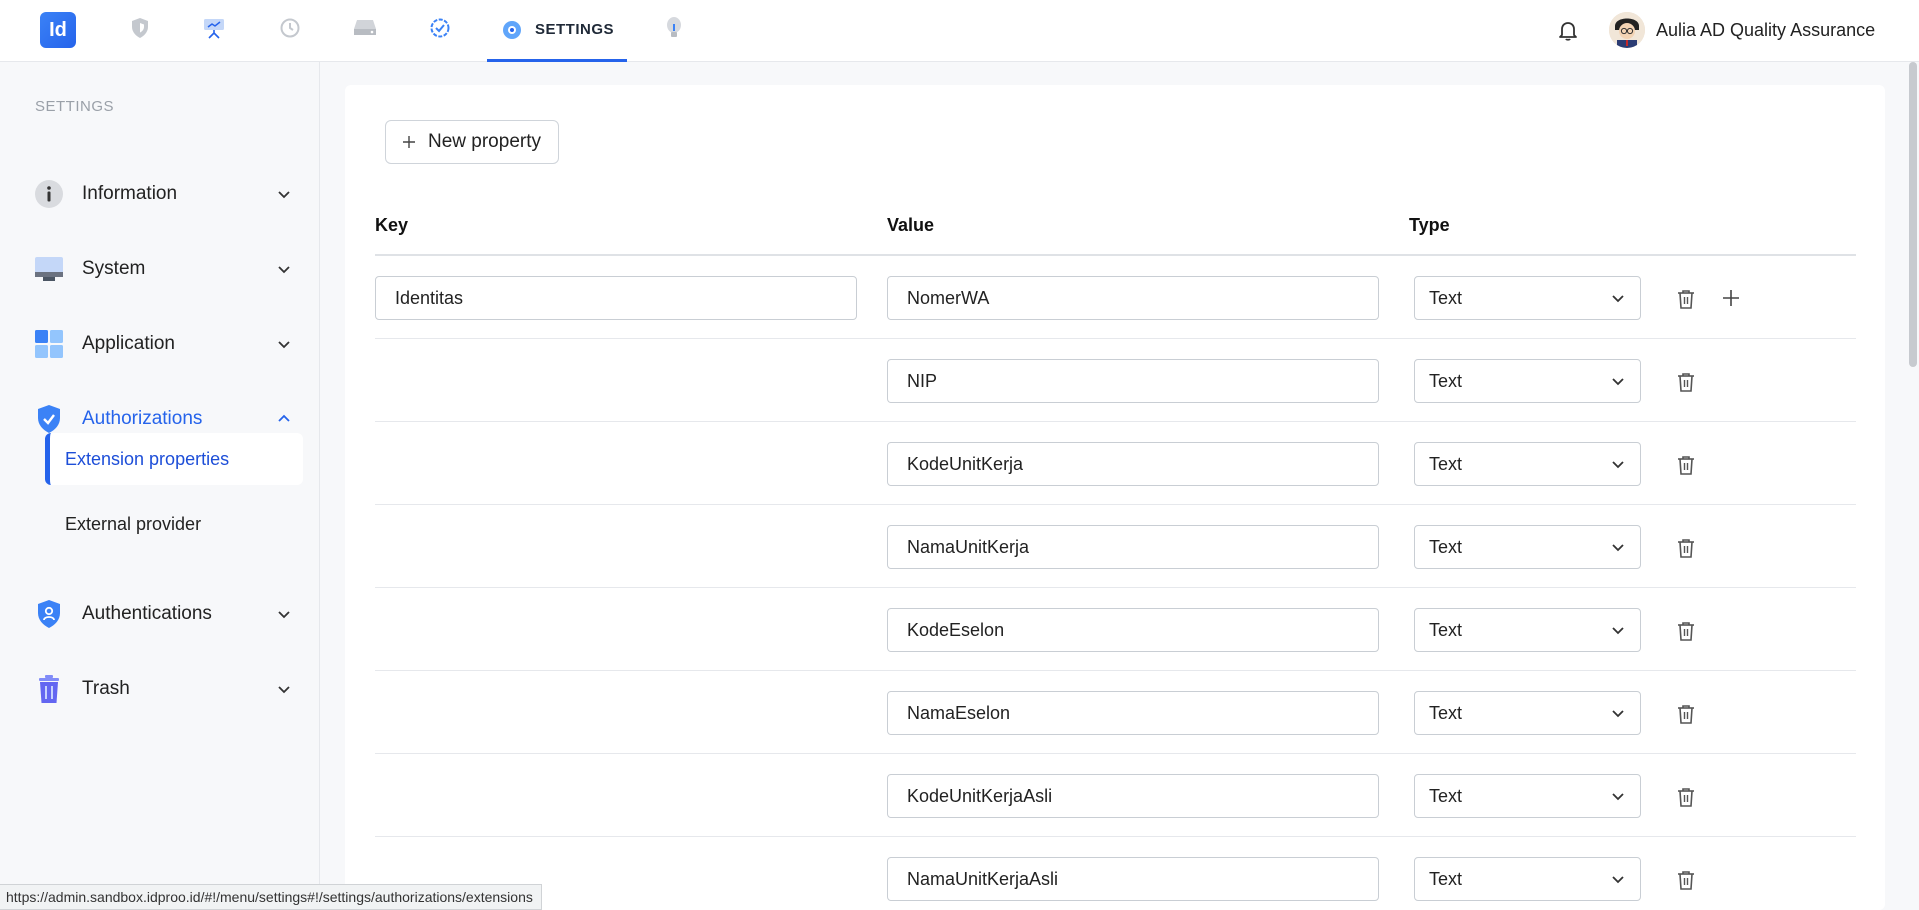  I want to click on new-property-button: New property, so click(472, 142).